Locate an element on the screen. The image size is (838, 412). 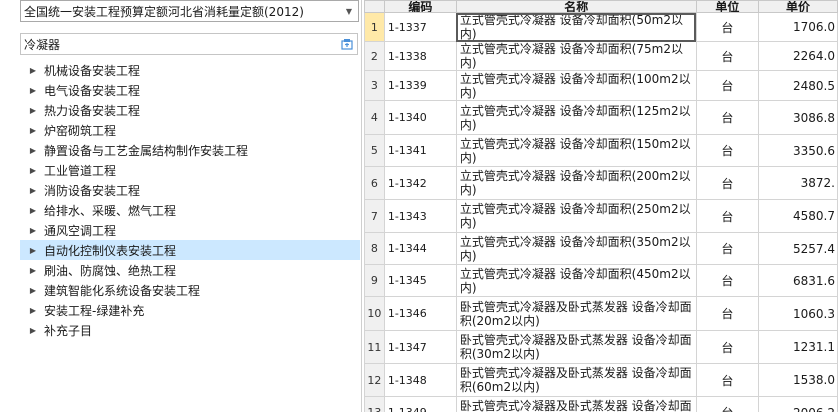
quota-code-cell: 1-1338 is located at coordinates (420, 56).